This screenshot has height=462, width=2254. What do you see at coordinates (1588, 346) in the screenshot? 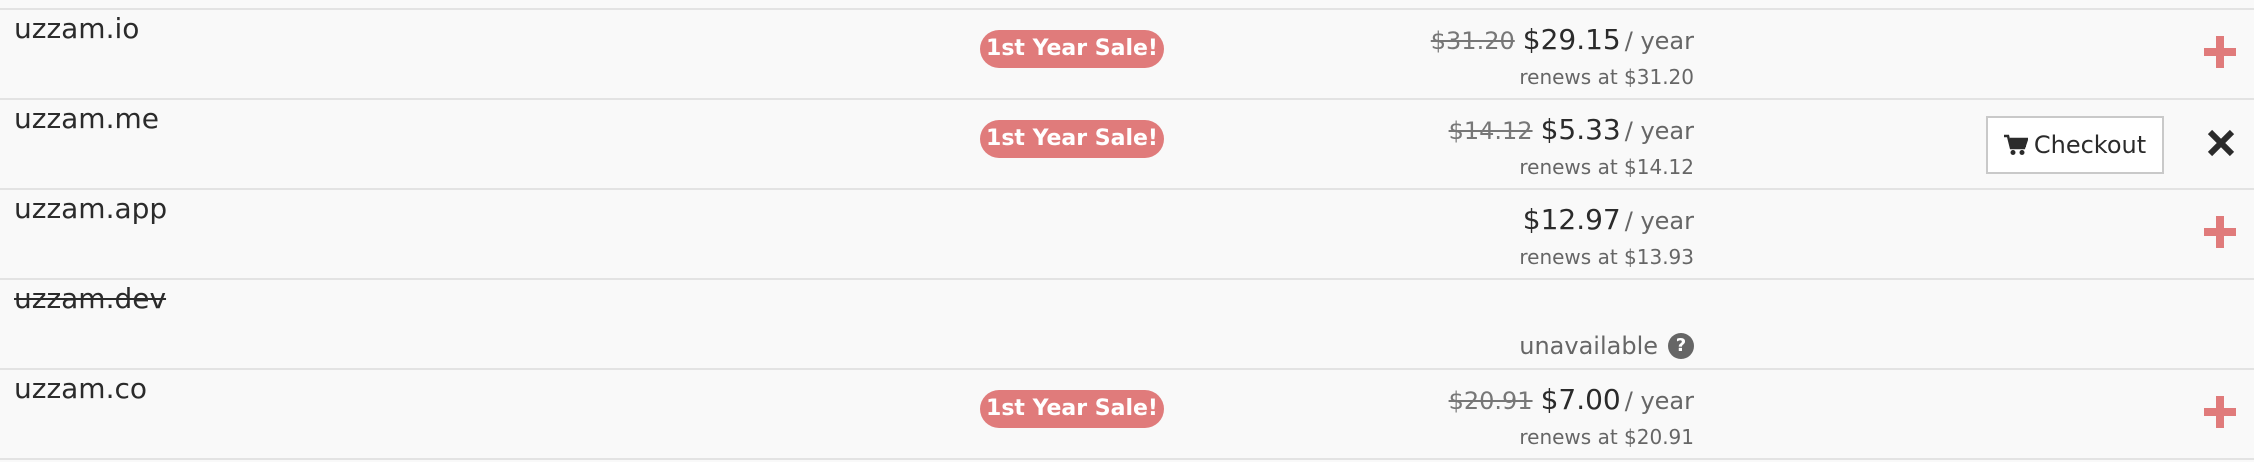
I see `unavailable-label: unavailable` at bounding box center [1588, 346].